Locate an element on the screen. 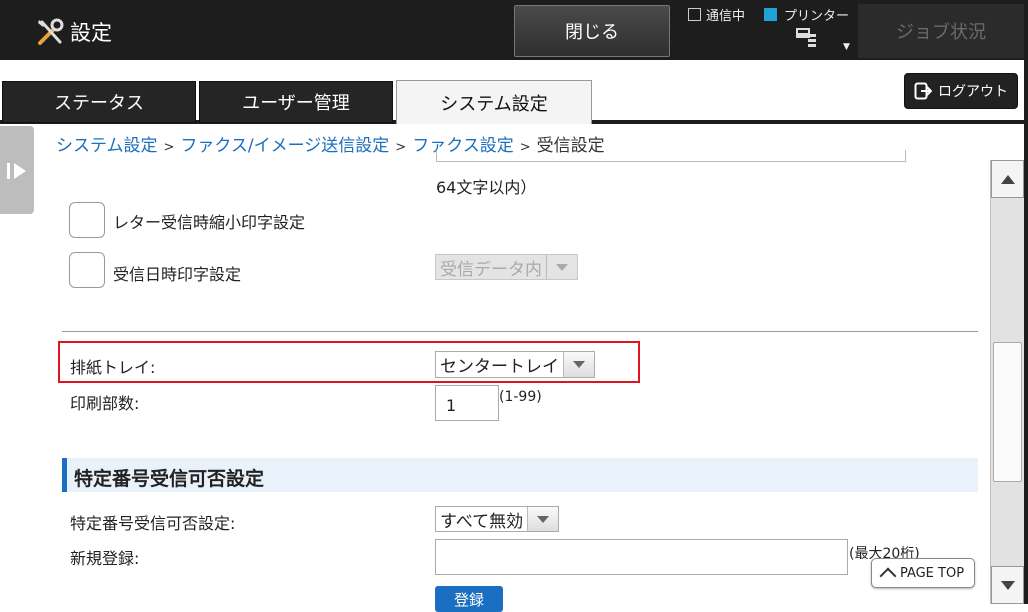 This screenshot has width=1028, height=612. arrow-down-icon is located at coordinates (1007, 585).